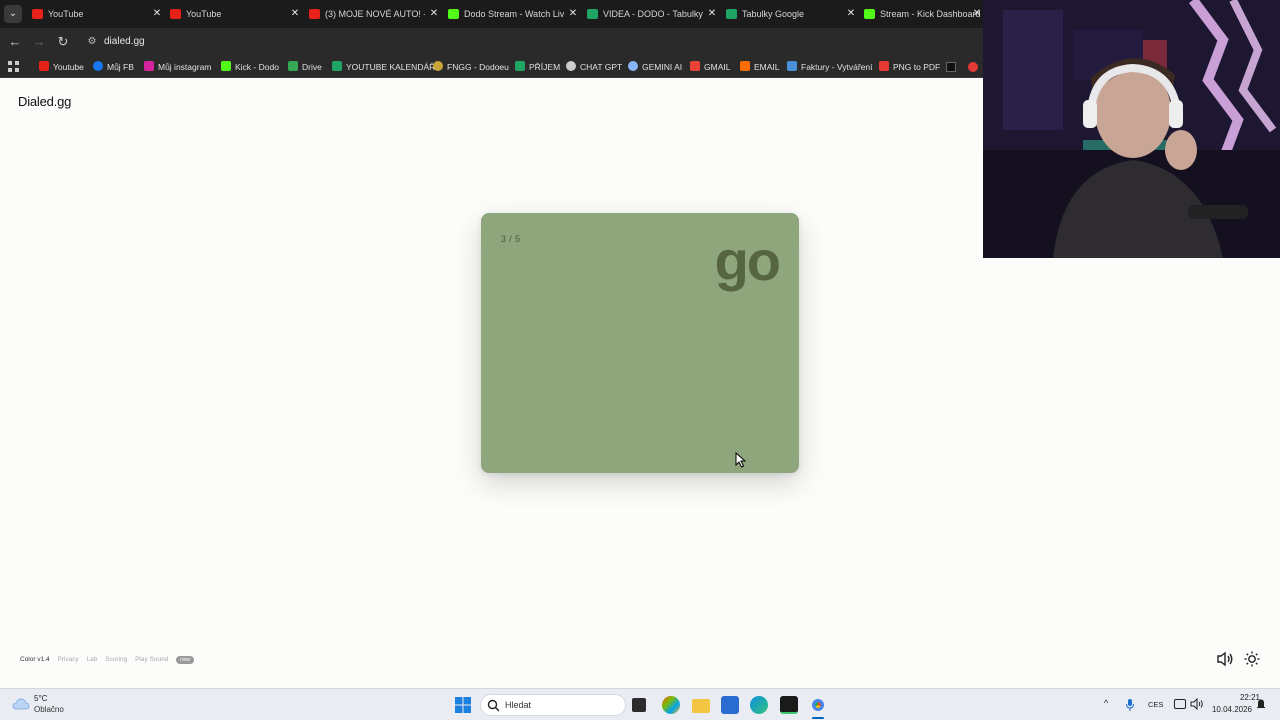 This screenshot has width=1280, height=720. What do you see at coordinates (1106, 703) in the screenshot?
I see `tray-overflow-icon: ^` at bounding box center [1106, 703].